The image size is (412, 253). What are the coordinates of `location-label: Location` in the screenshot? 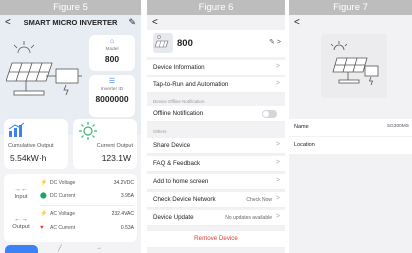 It's located at (304, 145).